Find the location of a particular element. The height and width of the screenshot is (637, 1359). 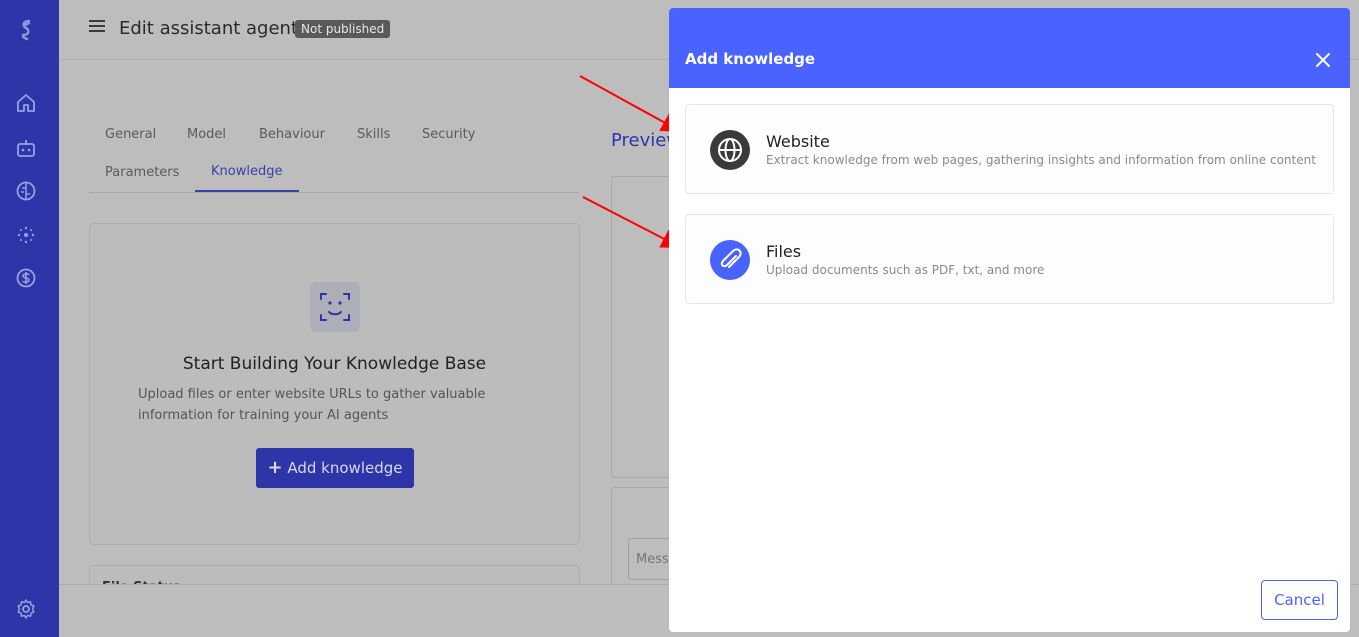

add-knowledge-label: Add knowledge is located at coordinates (345, 468).